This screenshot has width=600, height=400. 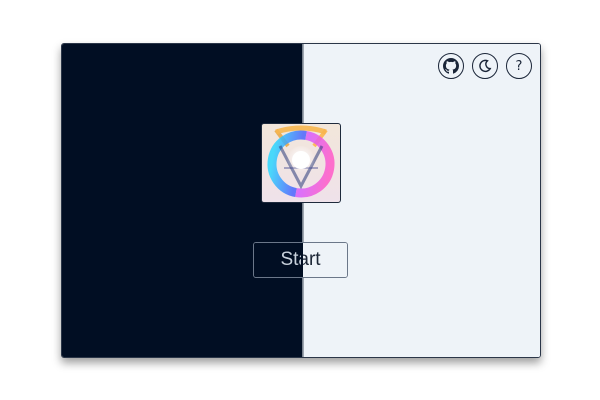 I want to click on help-icon: ?, so click(x=519, y=66).